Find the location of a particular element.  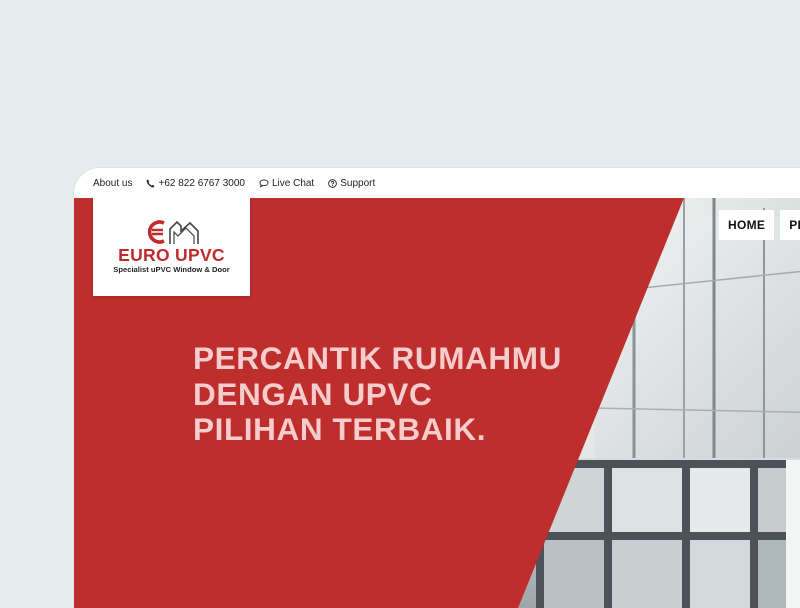

about-us-link: About us is located at coordinates (112, 183).